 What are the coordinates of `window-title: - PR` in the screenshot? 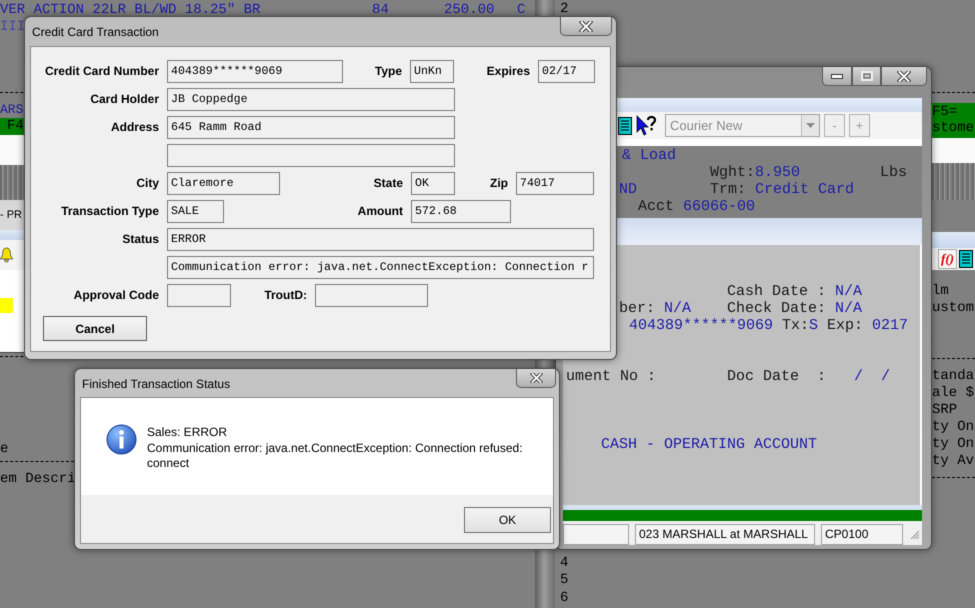 It's located at (11, 215).